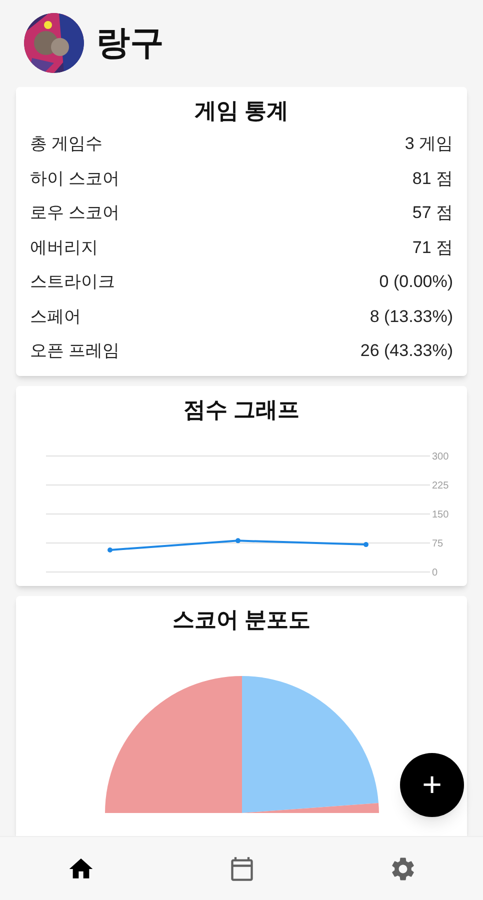 This screenshot has width=483, height=900. Describe the element at coordinates (411, 317) in the screenshot. I see `stat-value: 8 (13.33%)` at that location.